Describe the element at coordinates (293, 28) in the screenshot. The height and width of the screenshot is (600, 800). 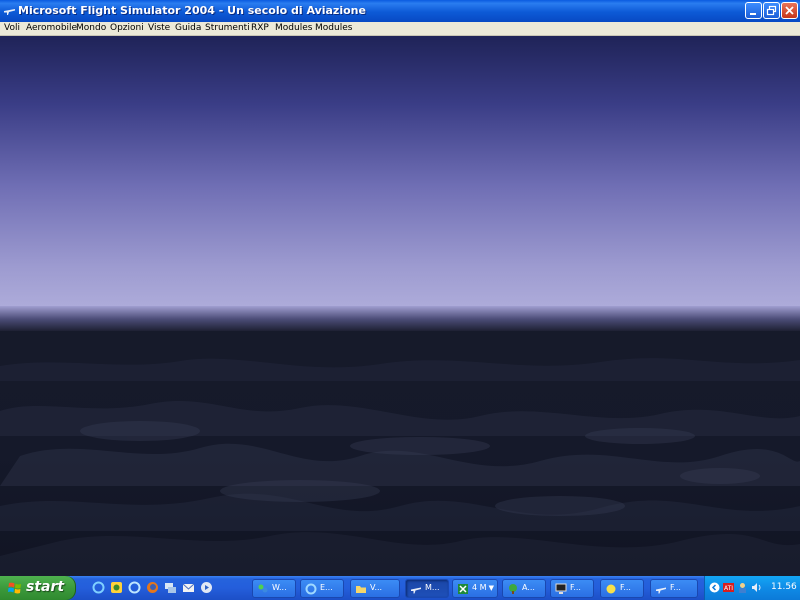
I see `menu-modules: Modules` at that location.